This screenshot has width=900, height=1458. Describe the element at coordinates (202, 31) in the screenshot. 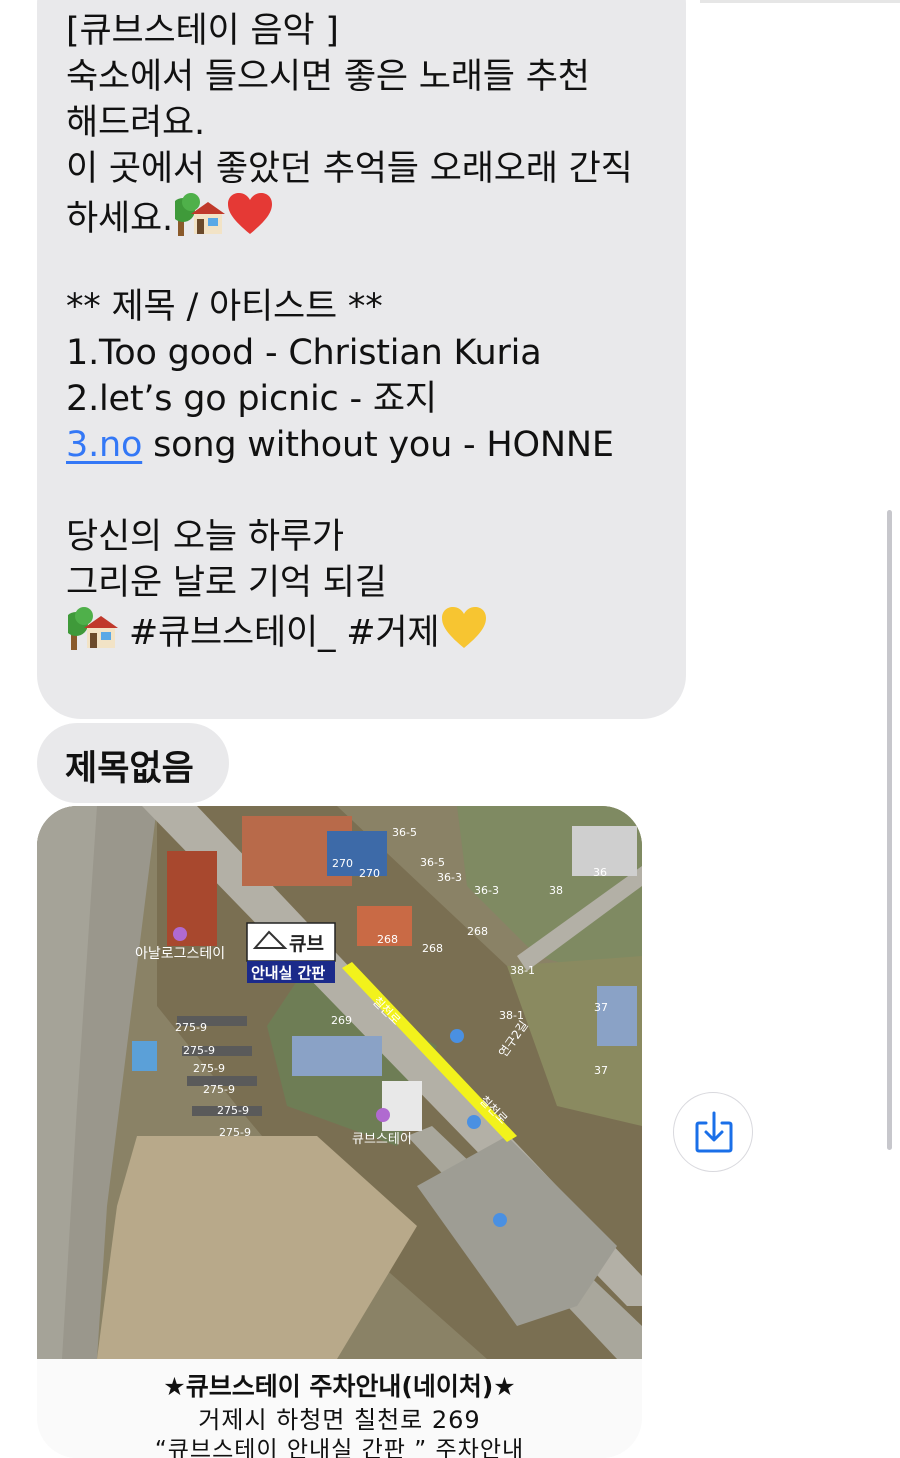

I see `message-line: [큐브스테이 음악 ]` at that location.